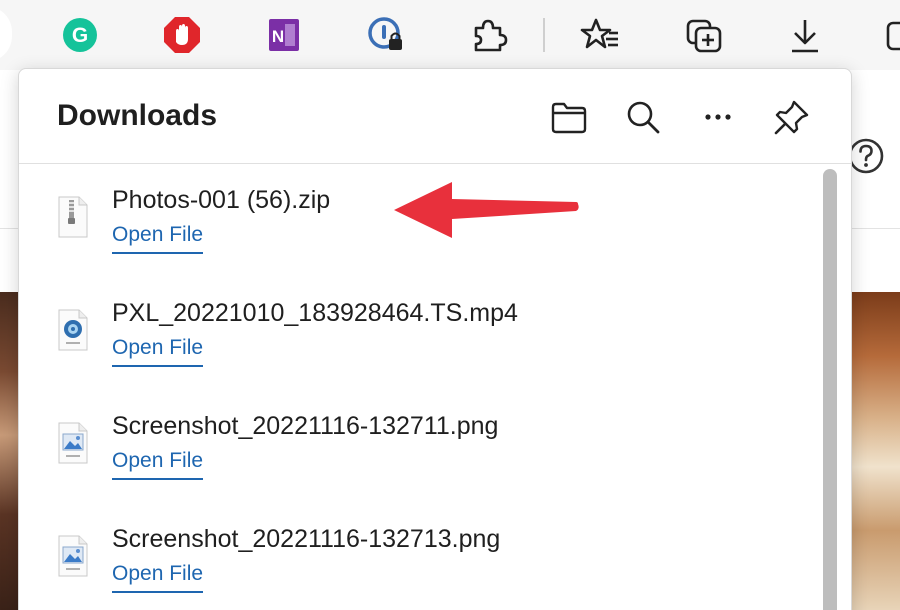 The height and width of the screenshot is (610, 900). What do you see at coordinates (73, 330) in the screenshot?
I see `video-file-icon` at bounding box center [73, 330].